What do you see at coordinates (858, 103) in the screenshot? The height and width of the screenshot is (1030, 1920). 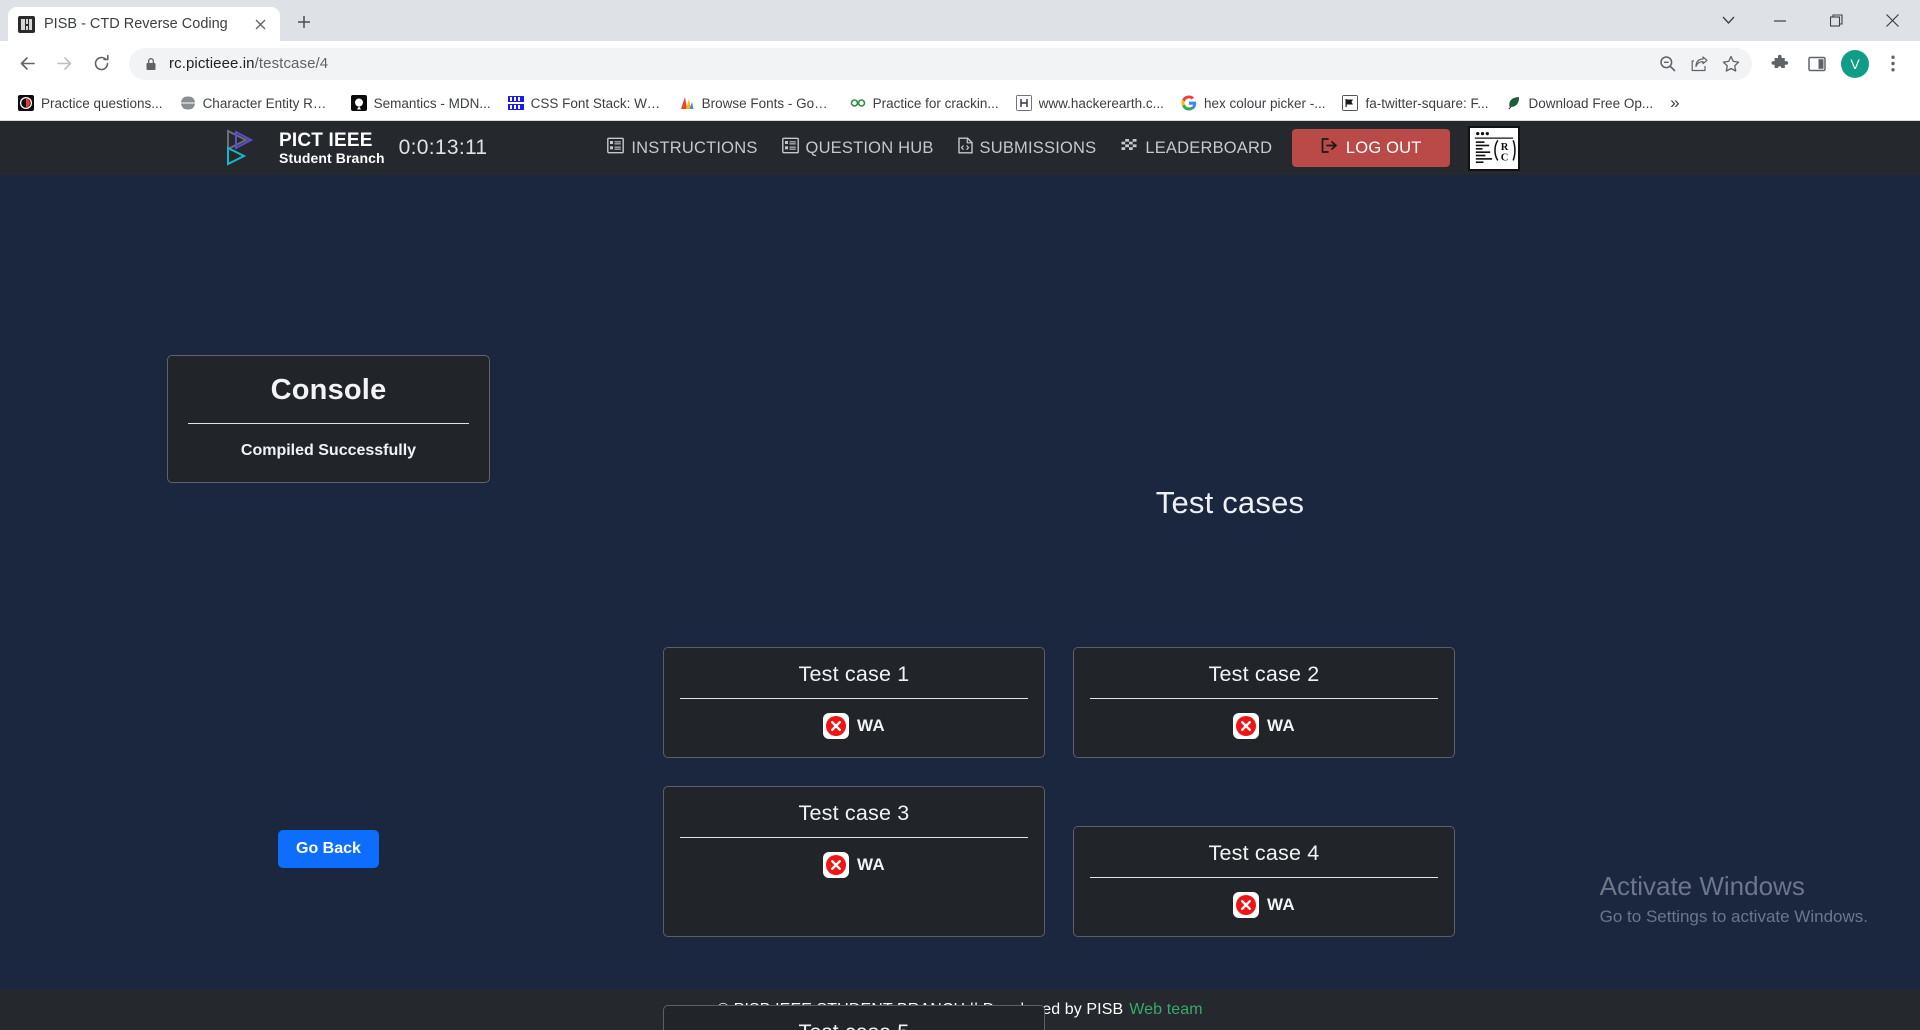 I see `geeksforgeeks-icon` at bounding box center [858, 103].